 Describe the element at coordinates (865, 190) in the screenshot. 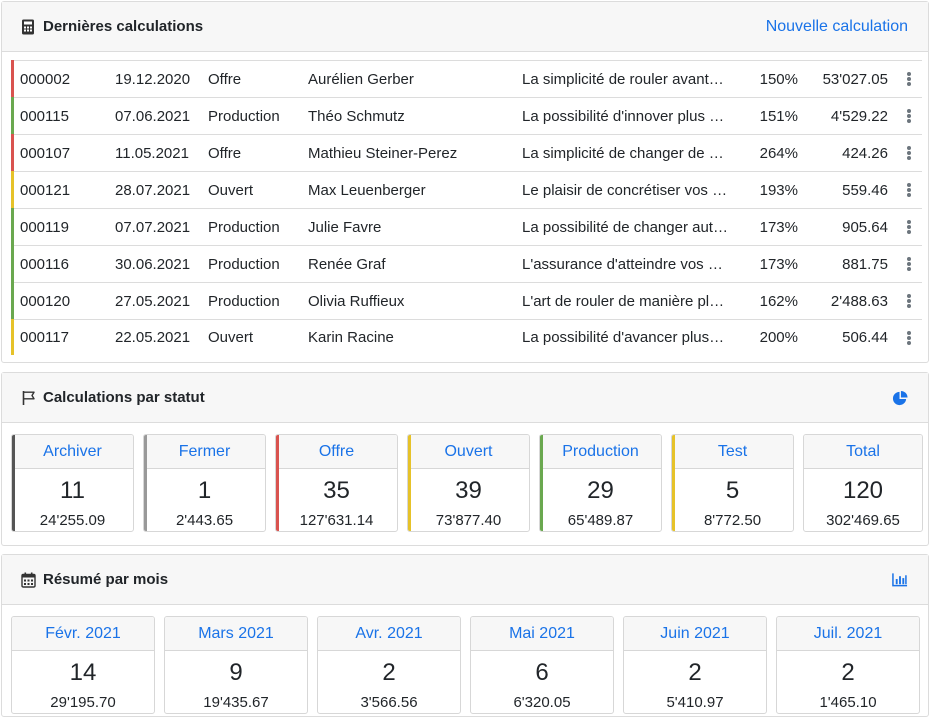

I see `calculation-amount: 559.46` at that location.